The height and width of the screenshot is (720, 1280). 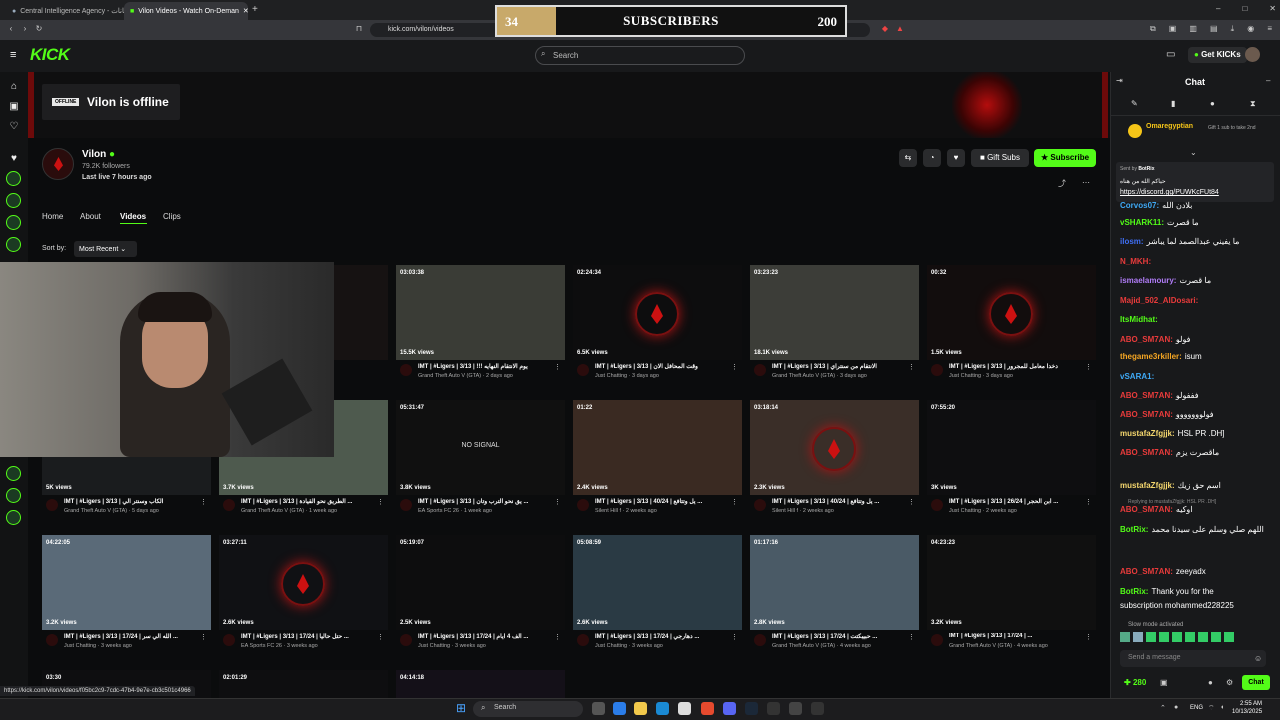 I want to click on chat-username: thegame3rkiller:, so click(x=1151, y=356).